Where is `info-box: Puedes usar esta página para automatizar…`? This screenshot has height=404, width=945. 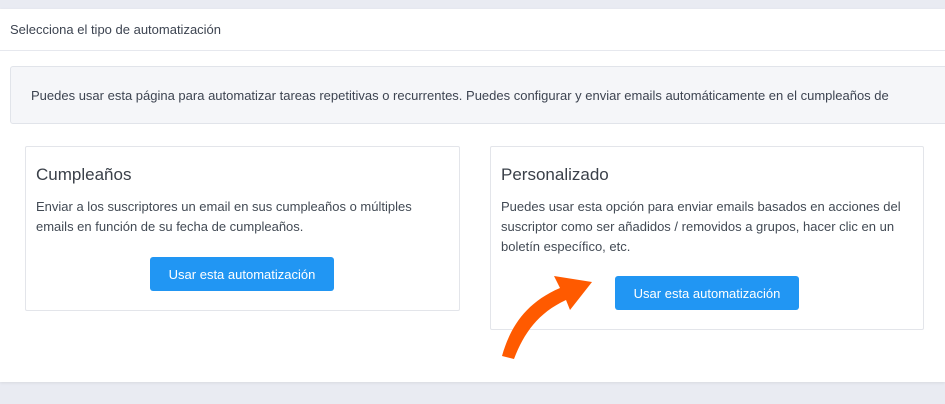
info-box: Puedes usar esta página para automatizar… is located at coordinates (477, 95).